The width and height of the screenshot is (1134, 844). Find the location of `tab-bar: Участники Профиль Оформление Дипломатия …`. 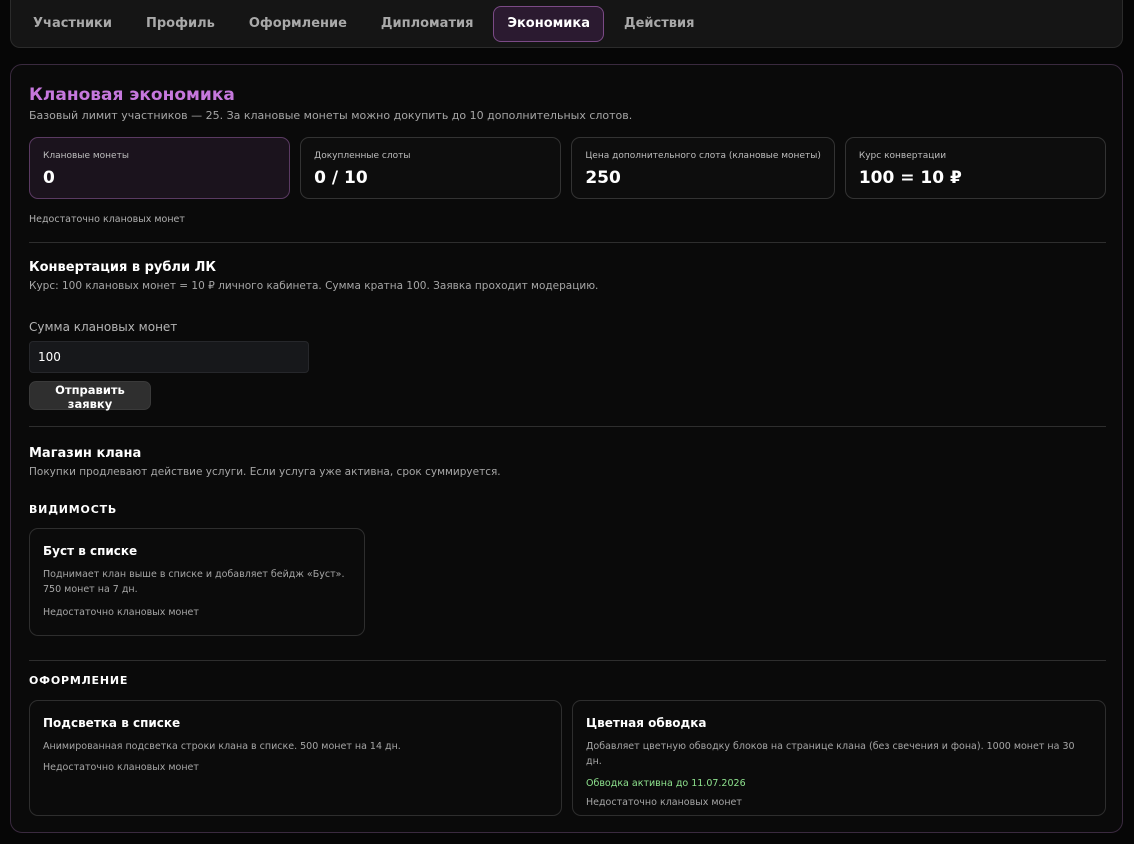

tab-bar: Участники Профиль Оформление Дипломатия … is located at coordinates (566, 24).